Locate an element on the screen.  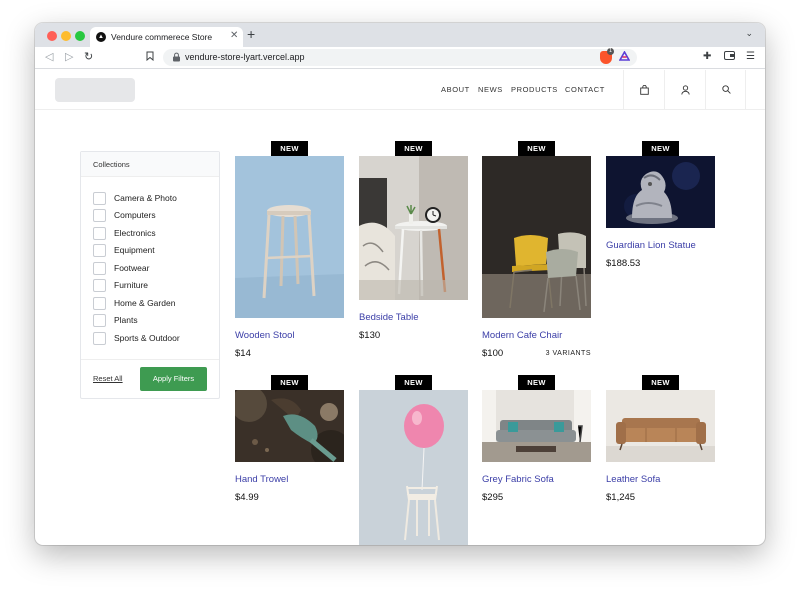
back-icon: ◁ is located at coordinates (49, 57).